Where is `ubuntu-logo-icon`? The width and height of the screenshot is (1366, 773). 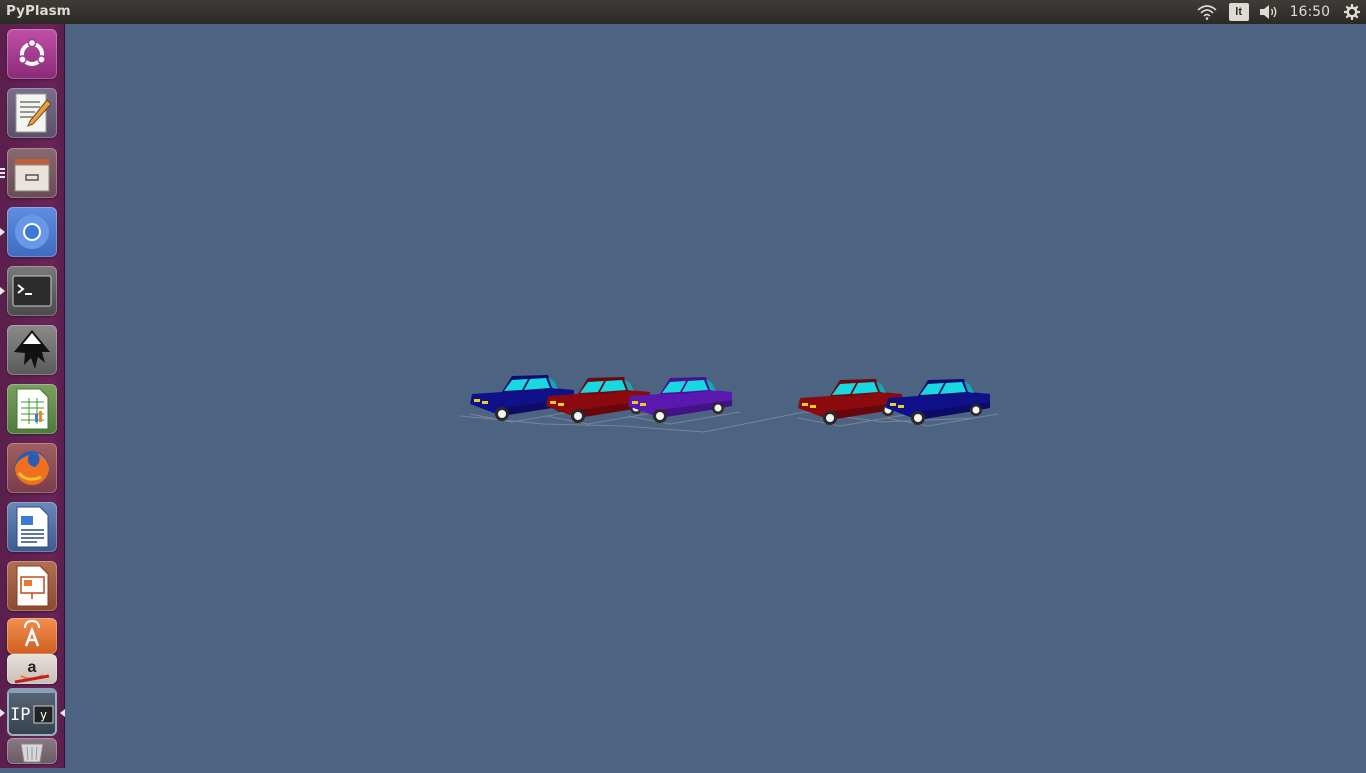
ubuntu-logo-icon is located at coordinates (32, 52).